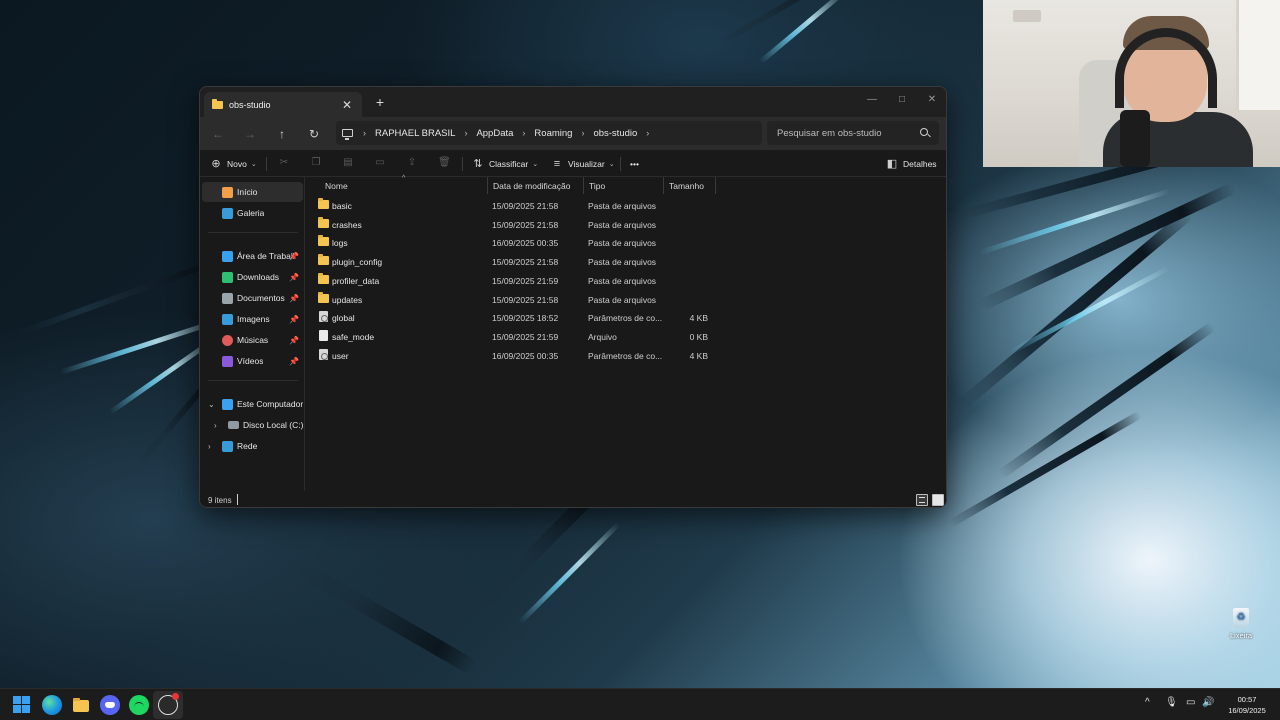  Describe the element at coordinates (237, 499) in the screenshot. I see `status-divider` at that location.